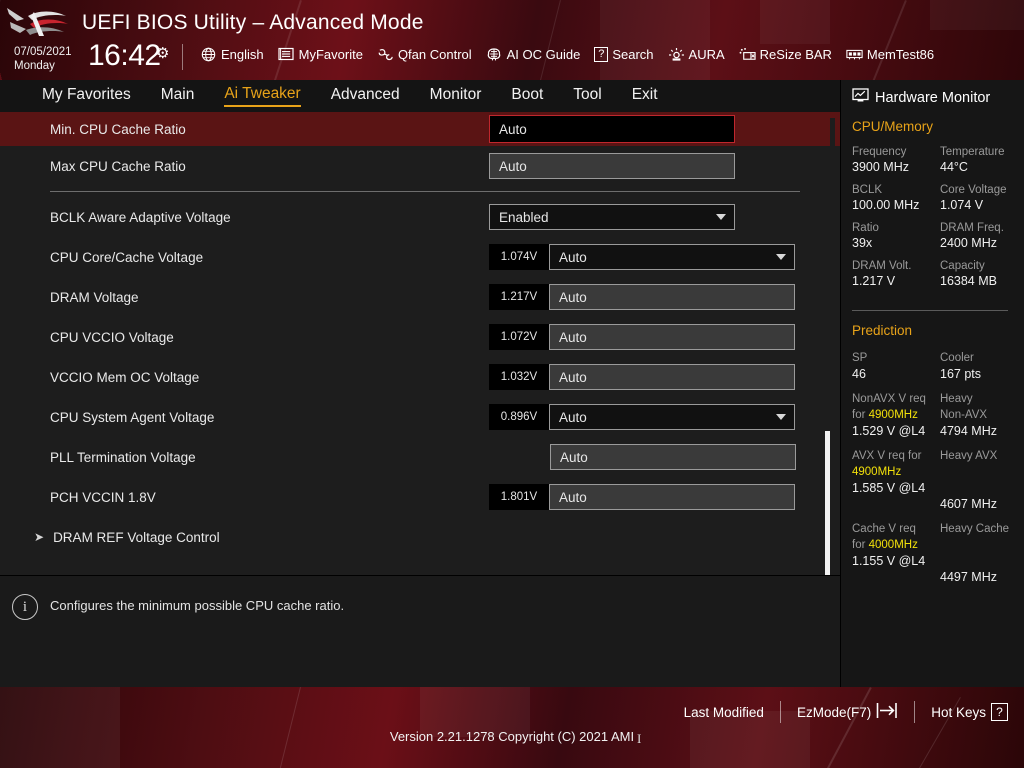 The image size is (1024, 768). What do you see at coordinates (519, 337) in the screenshot?
I see `voltage-readout: 1.072V` at bounding box center [519, 337].